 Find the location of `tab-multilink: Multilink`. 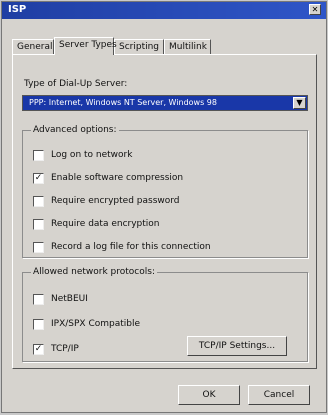

tab-multilink: Multilink is located at coordinates (187, 46).